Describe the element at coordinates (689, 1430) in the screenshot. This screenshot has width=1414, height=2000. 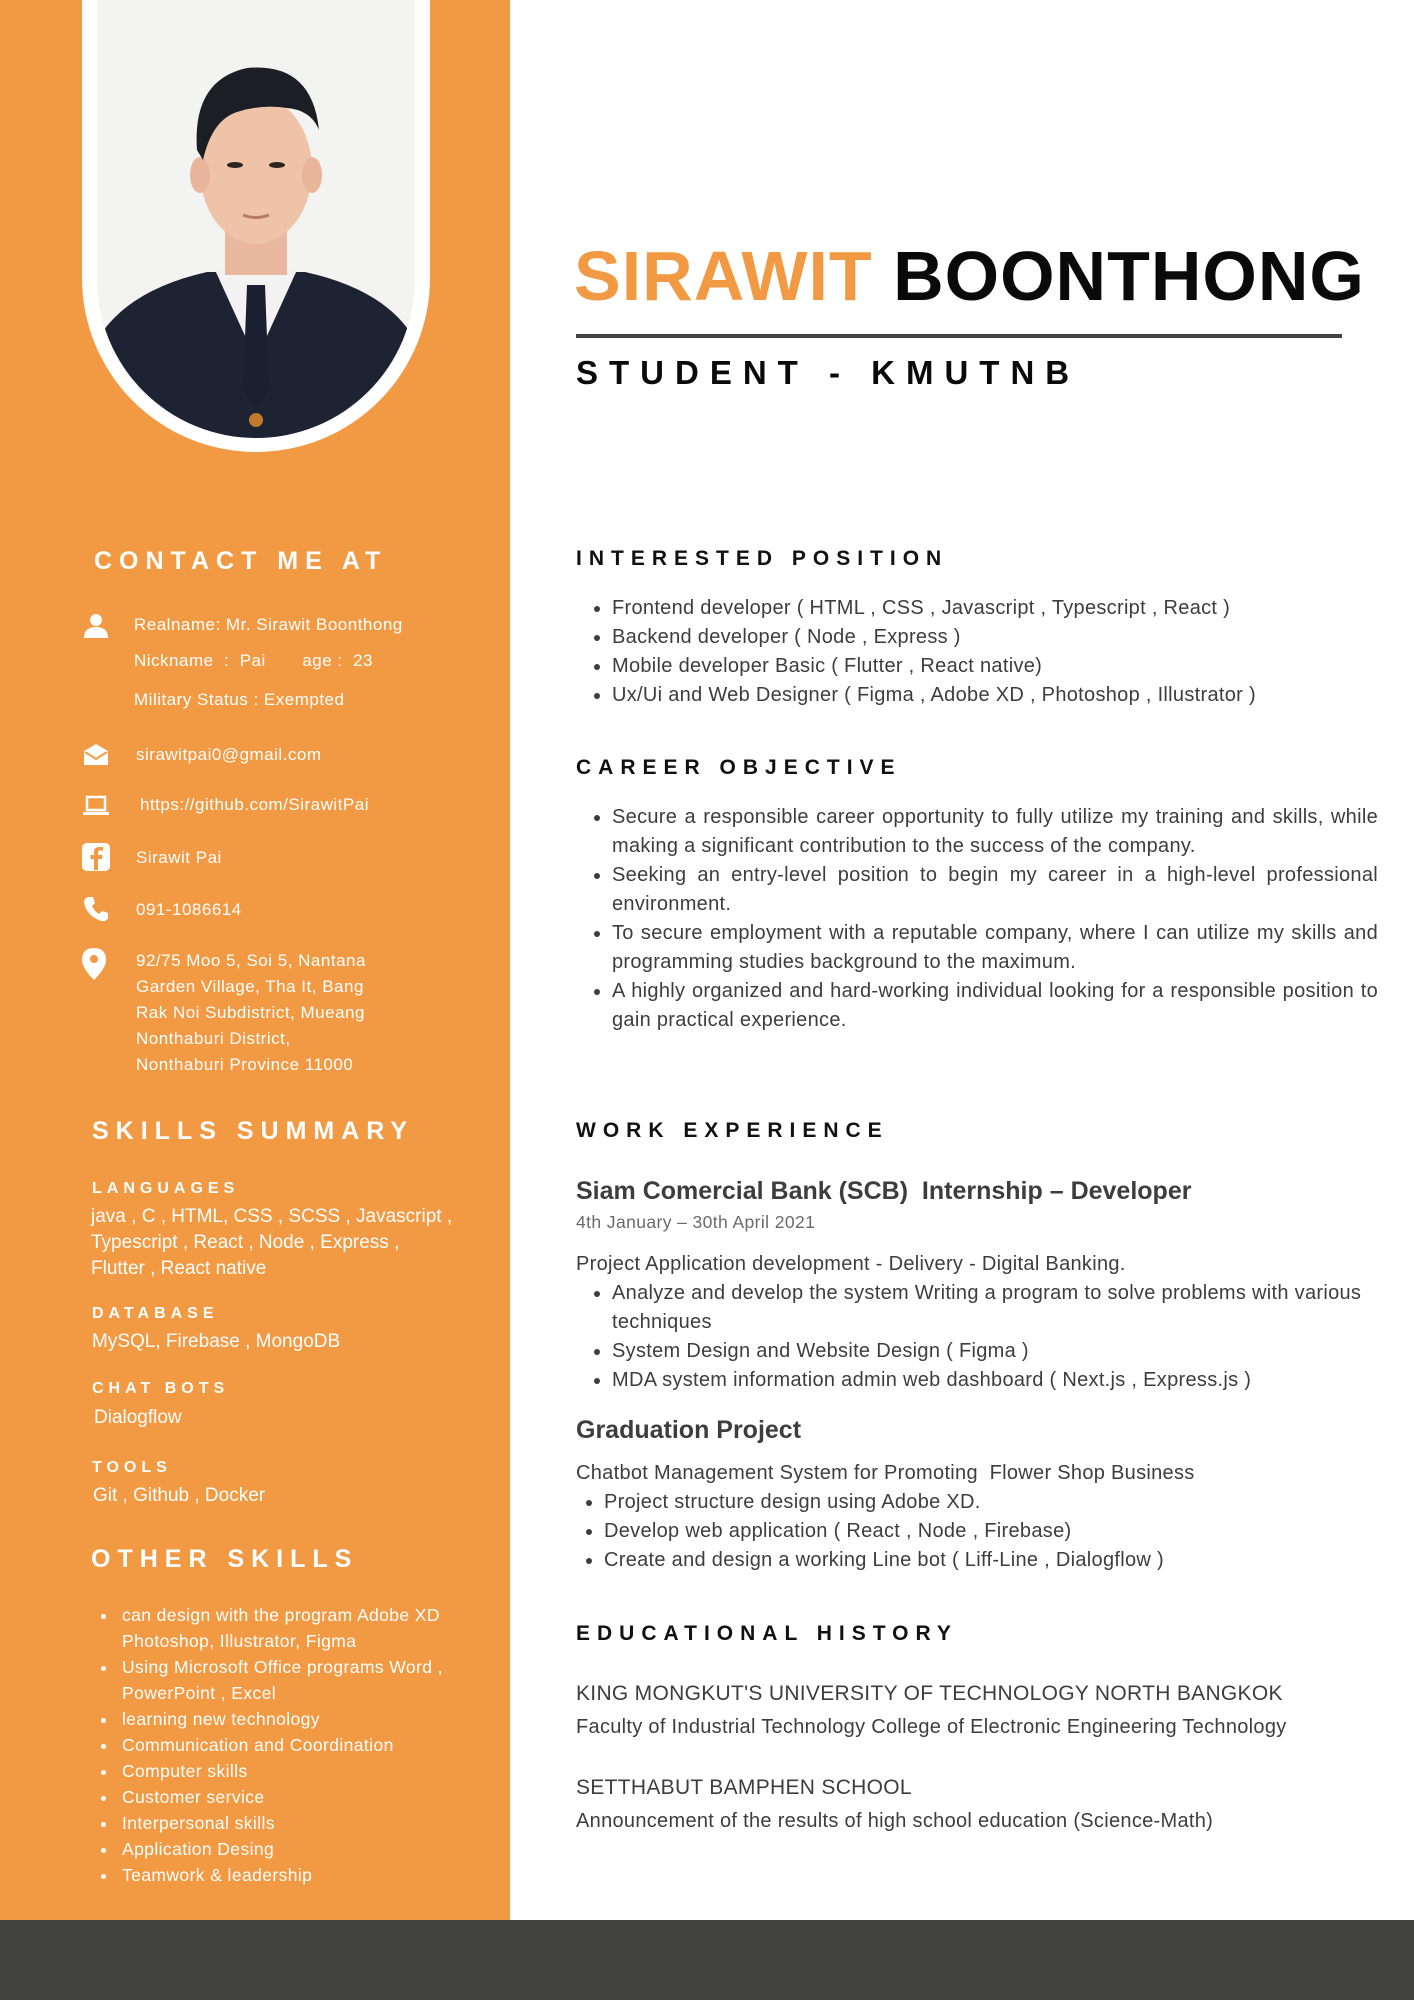
I see `project-title: Graduation Project` at that location.